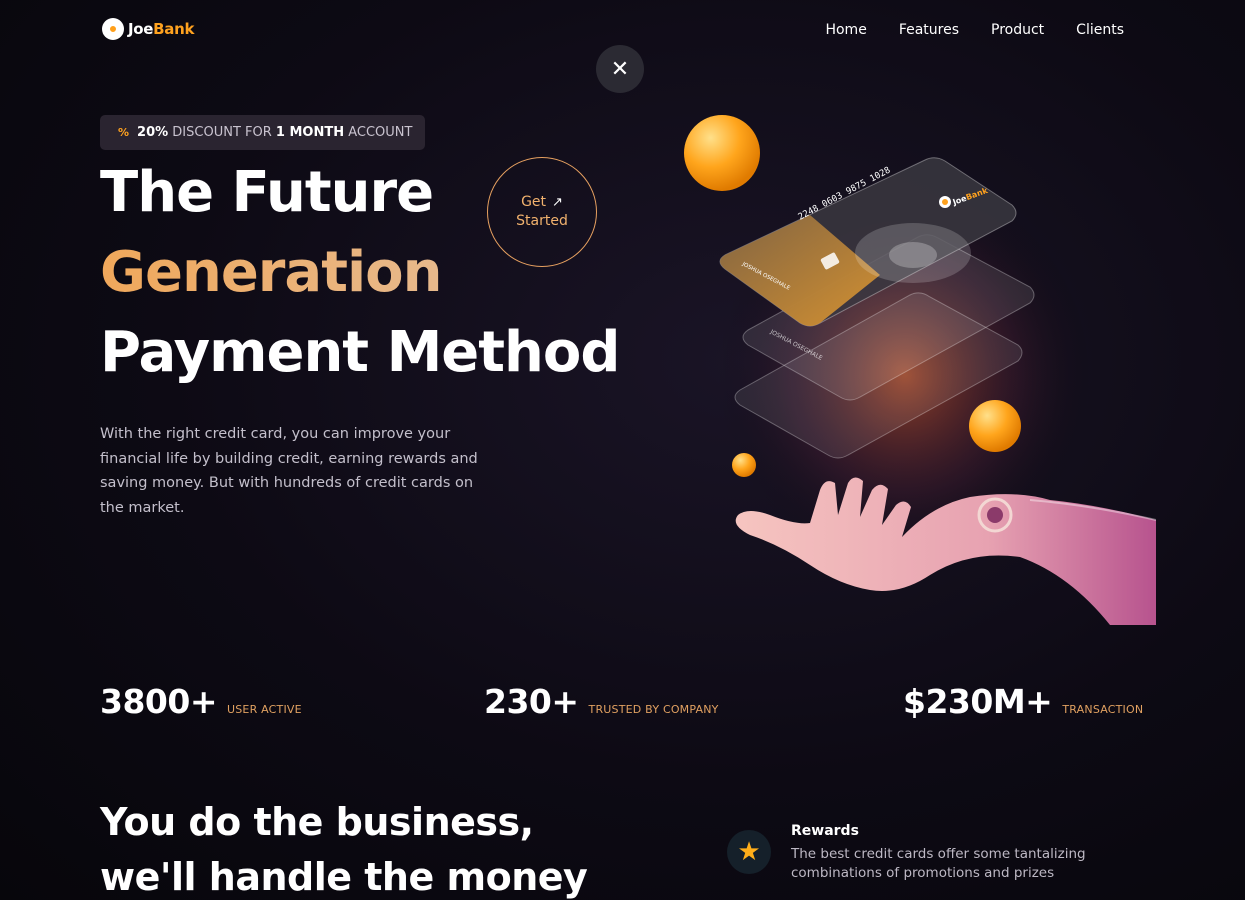  Describe the element at coordinates (845, 30) in the screenshot. I see `nav-home: Home` at that location.